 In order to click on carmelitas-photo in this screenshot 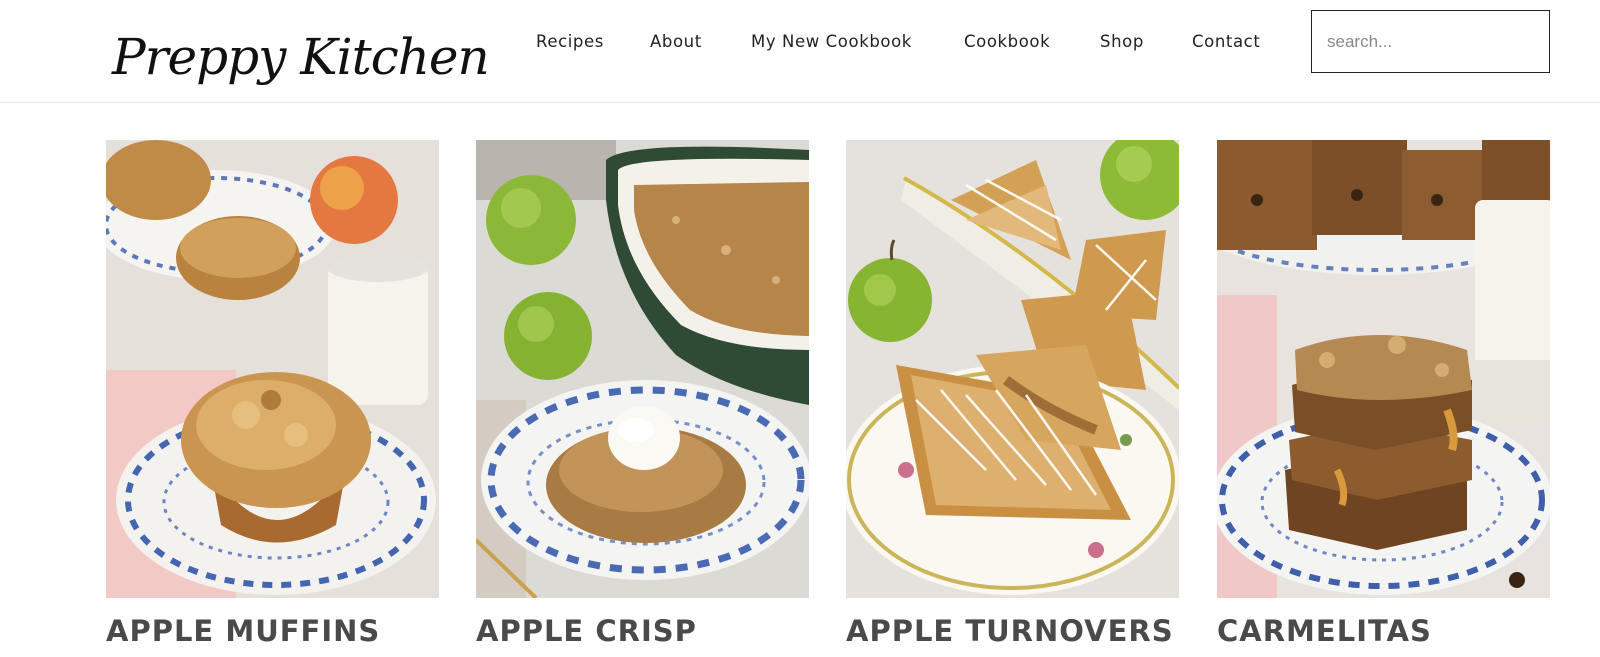, I will do `click(1383, 369)`.